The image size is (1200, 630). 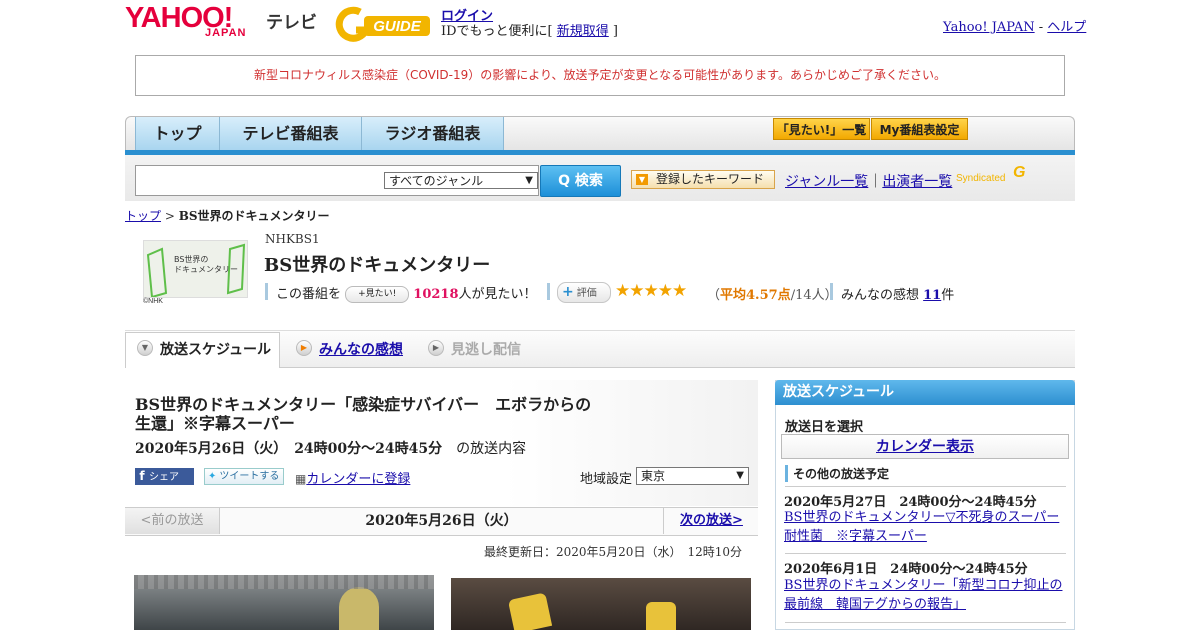 I want to click on cast-list-link: 出演者一覧, so click(x=917, y=182).